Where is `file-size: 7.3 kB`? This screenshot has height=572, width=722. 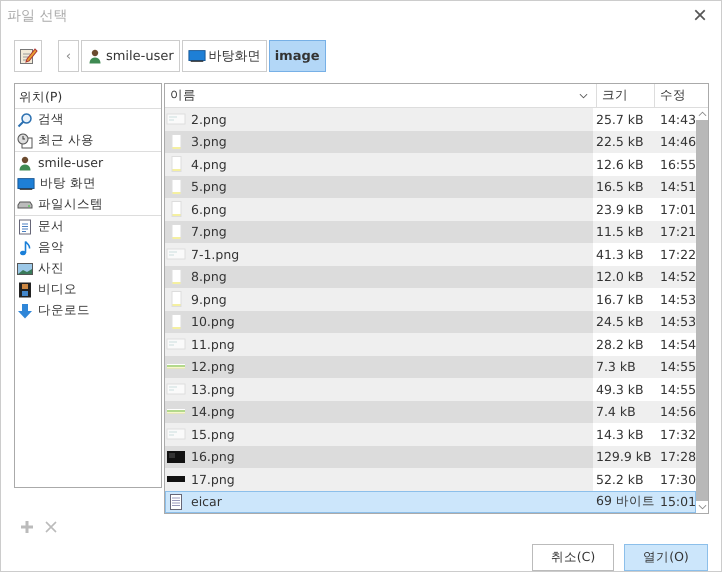
file-size: 7.3 kB is located at coordinates (625, 367).